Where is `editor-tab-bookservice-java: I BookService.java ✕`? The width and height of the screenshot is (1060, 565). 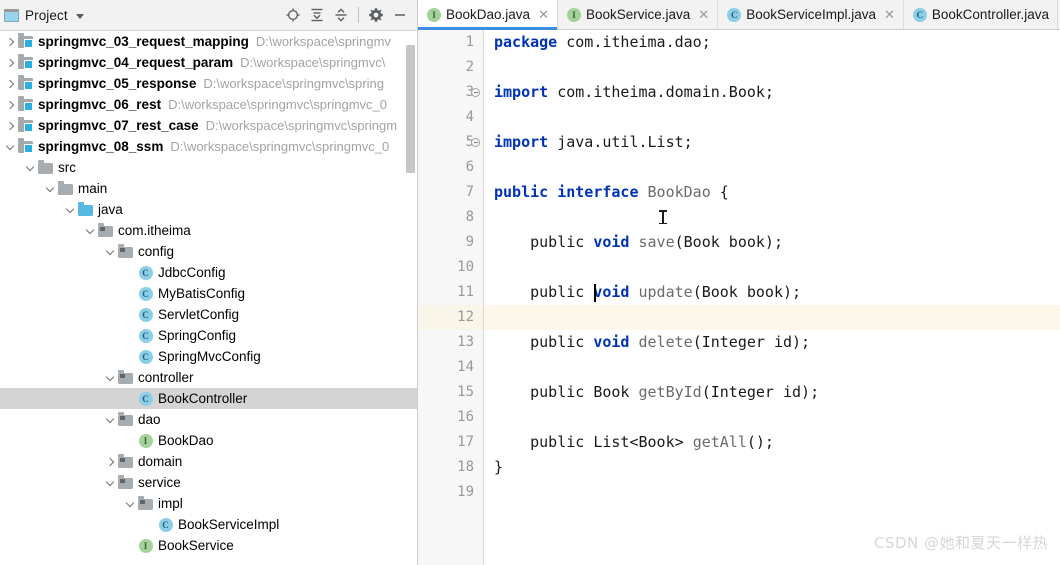 editor-tab-bookservice-java: I BookService.java ✕ is located at coordinates (638, 14).